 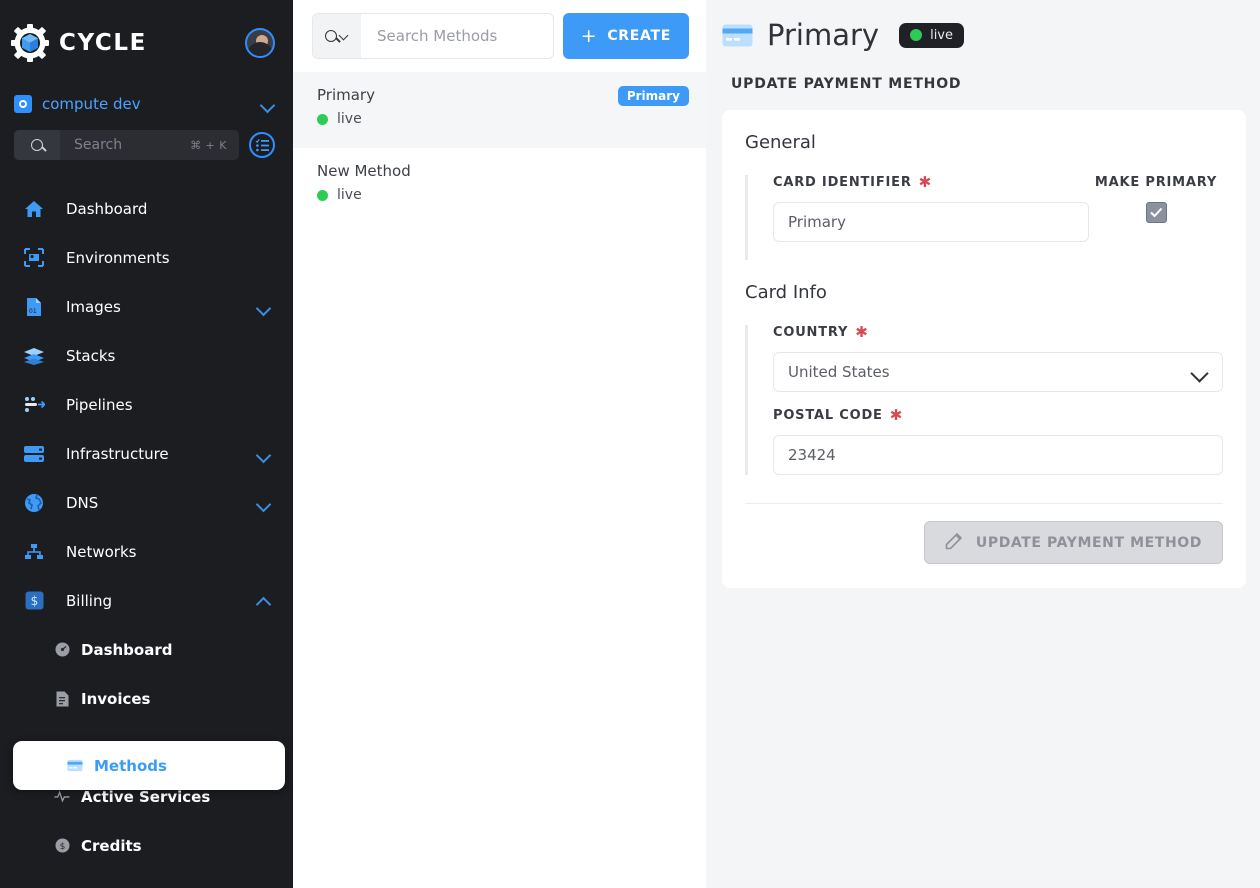 I want to click on search-placeholder: Search, so click(x=98, y=145).